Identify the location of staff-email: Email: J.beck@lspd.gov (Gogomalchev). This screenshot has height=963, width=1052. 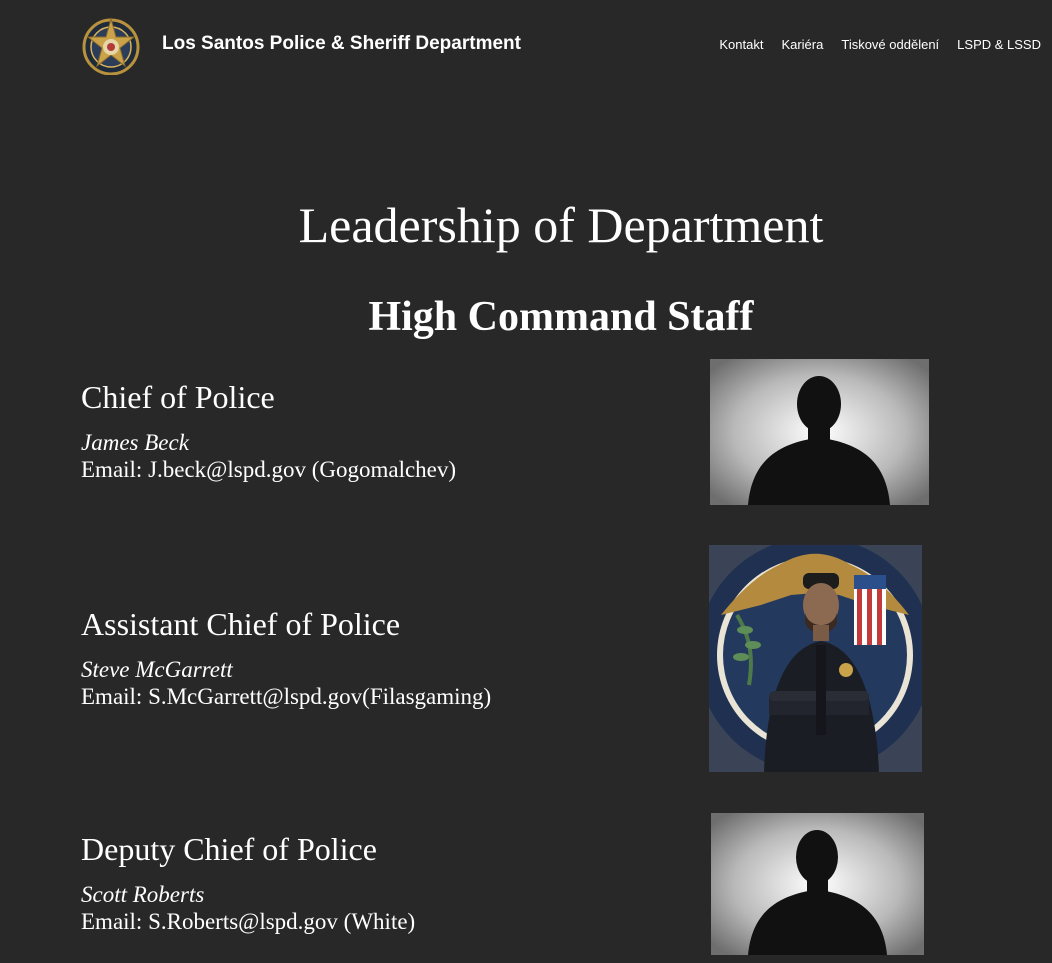
(269, 469).